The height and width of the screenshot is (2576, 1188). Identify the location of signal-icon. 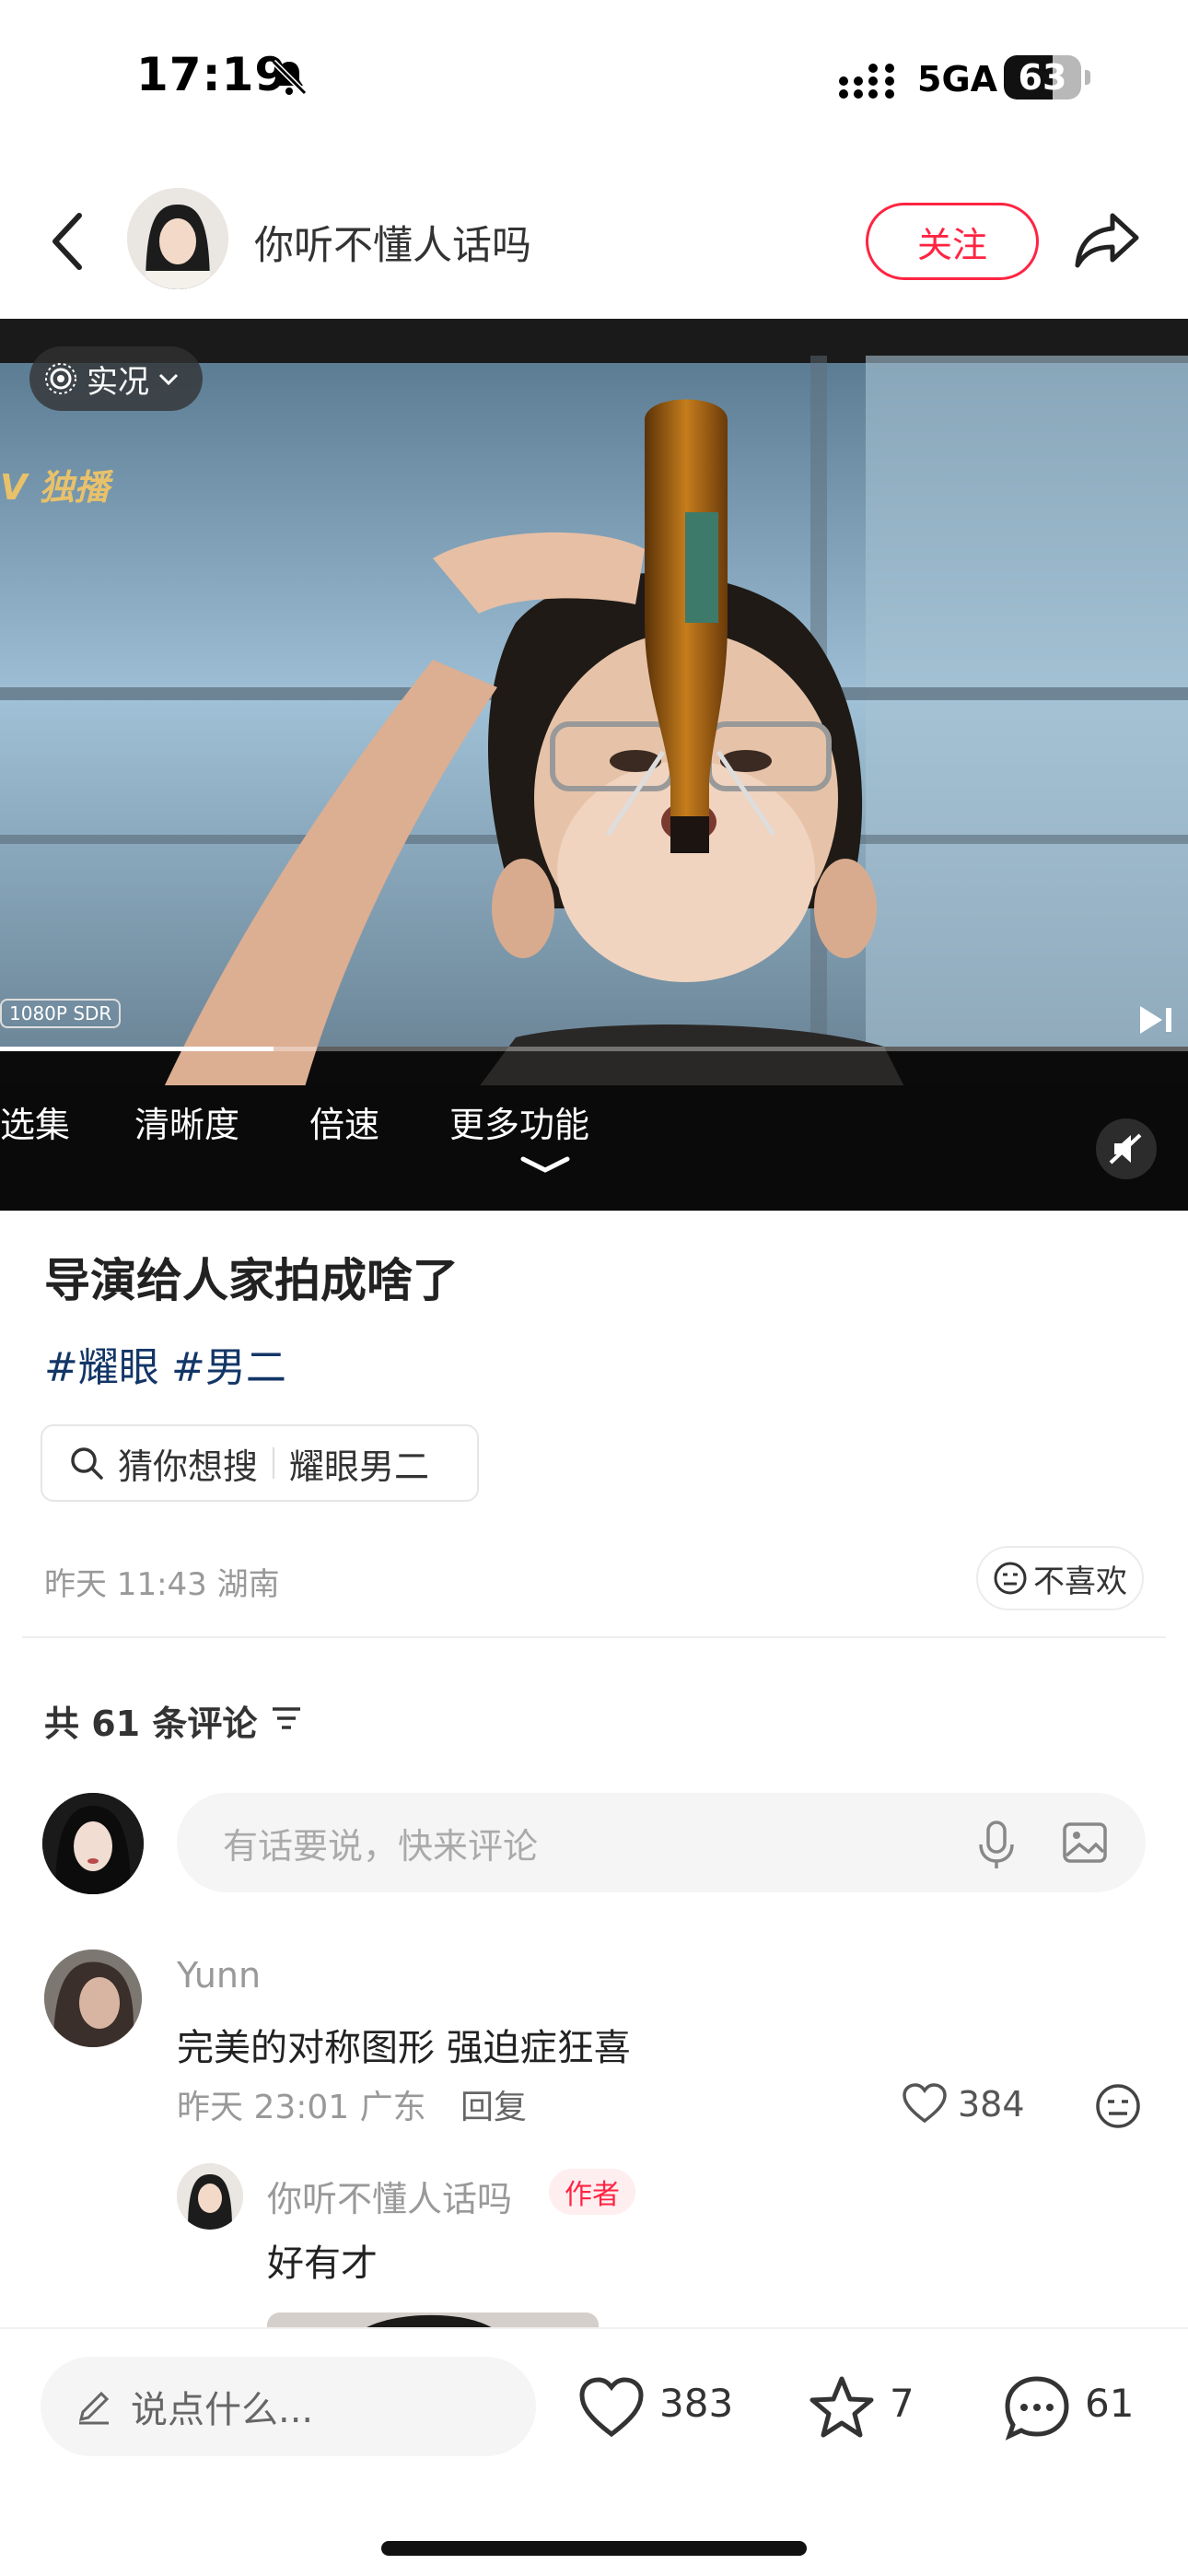
(866, 81).